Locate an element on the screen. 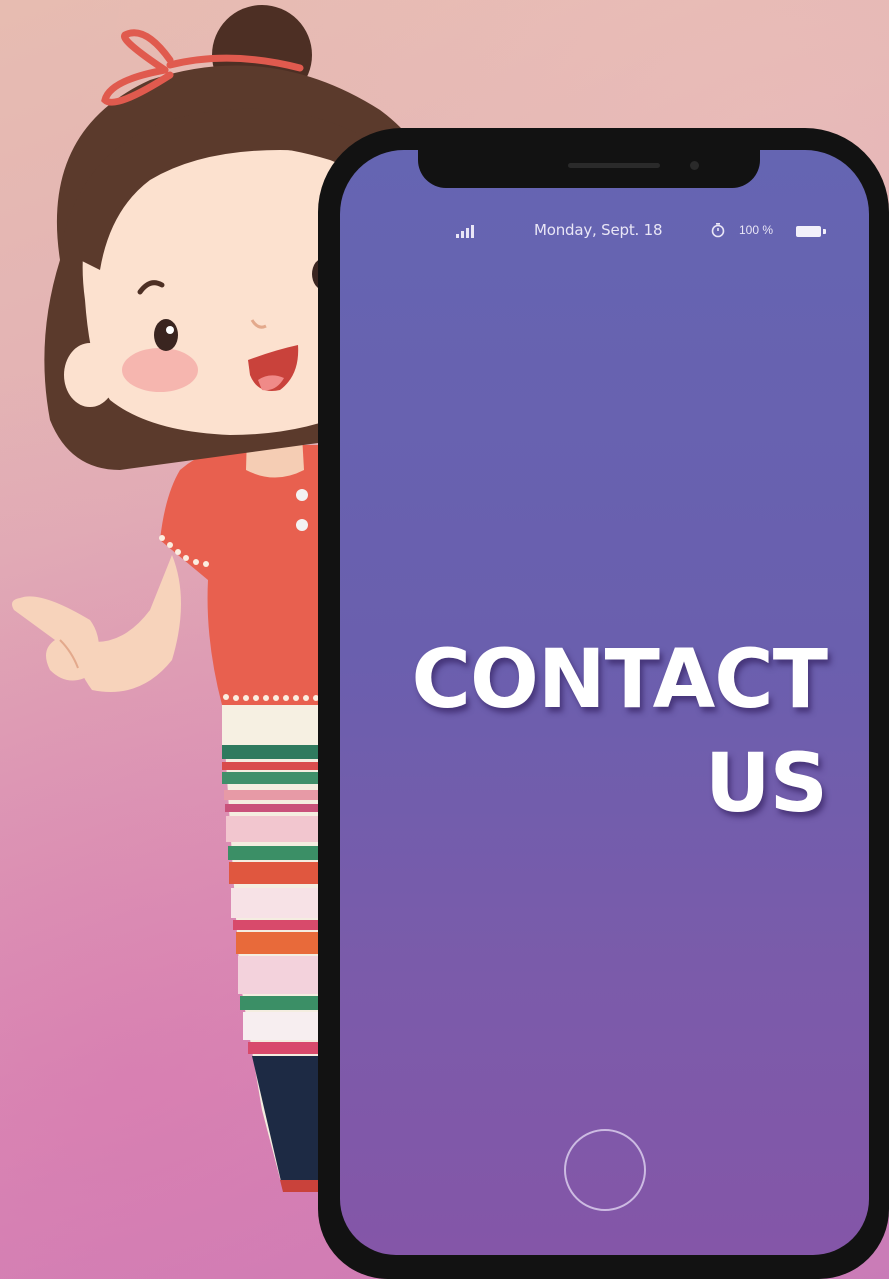 The height and width of the screenshot is (1279, 889). status-bar: Monday, Sept. 18 100 % is located at coordinates (604, 236).